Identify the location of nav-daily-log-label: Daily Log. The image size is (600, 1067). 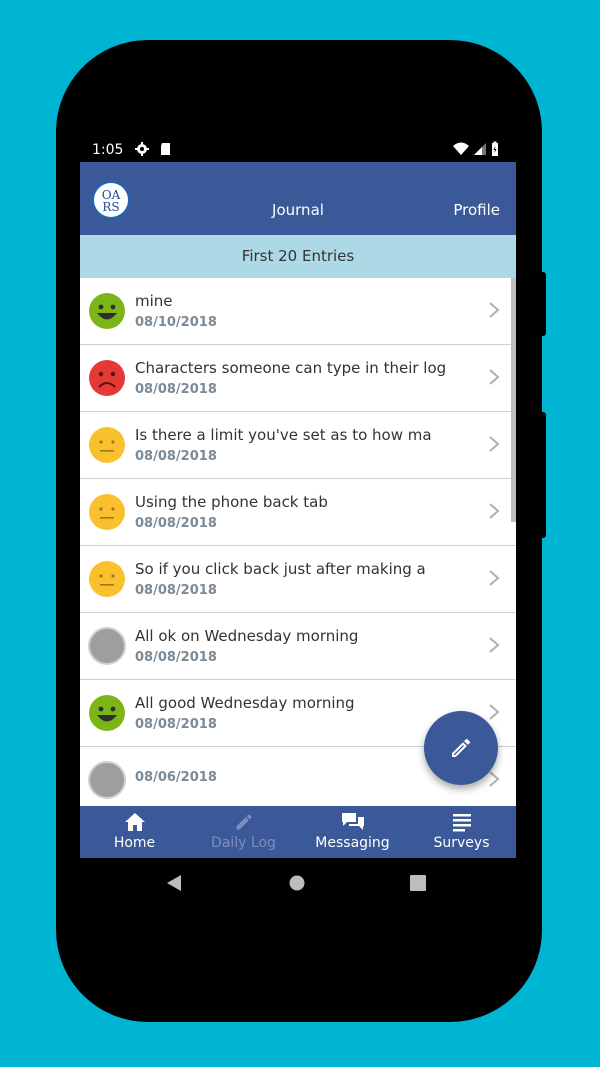
(243, 843).